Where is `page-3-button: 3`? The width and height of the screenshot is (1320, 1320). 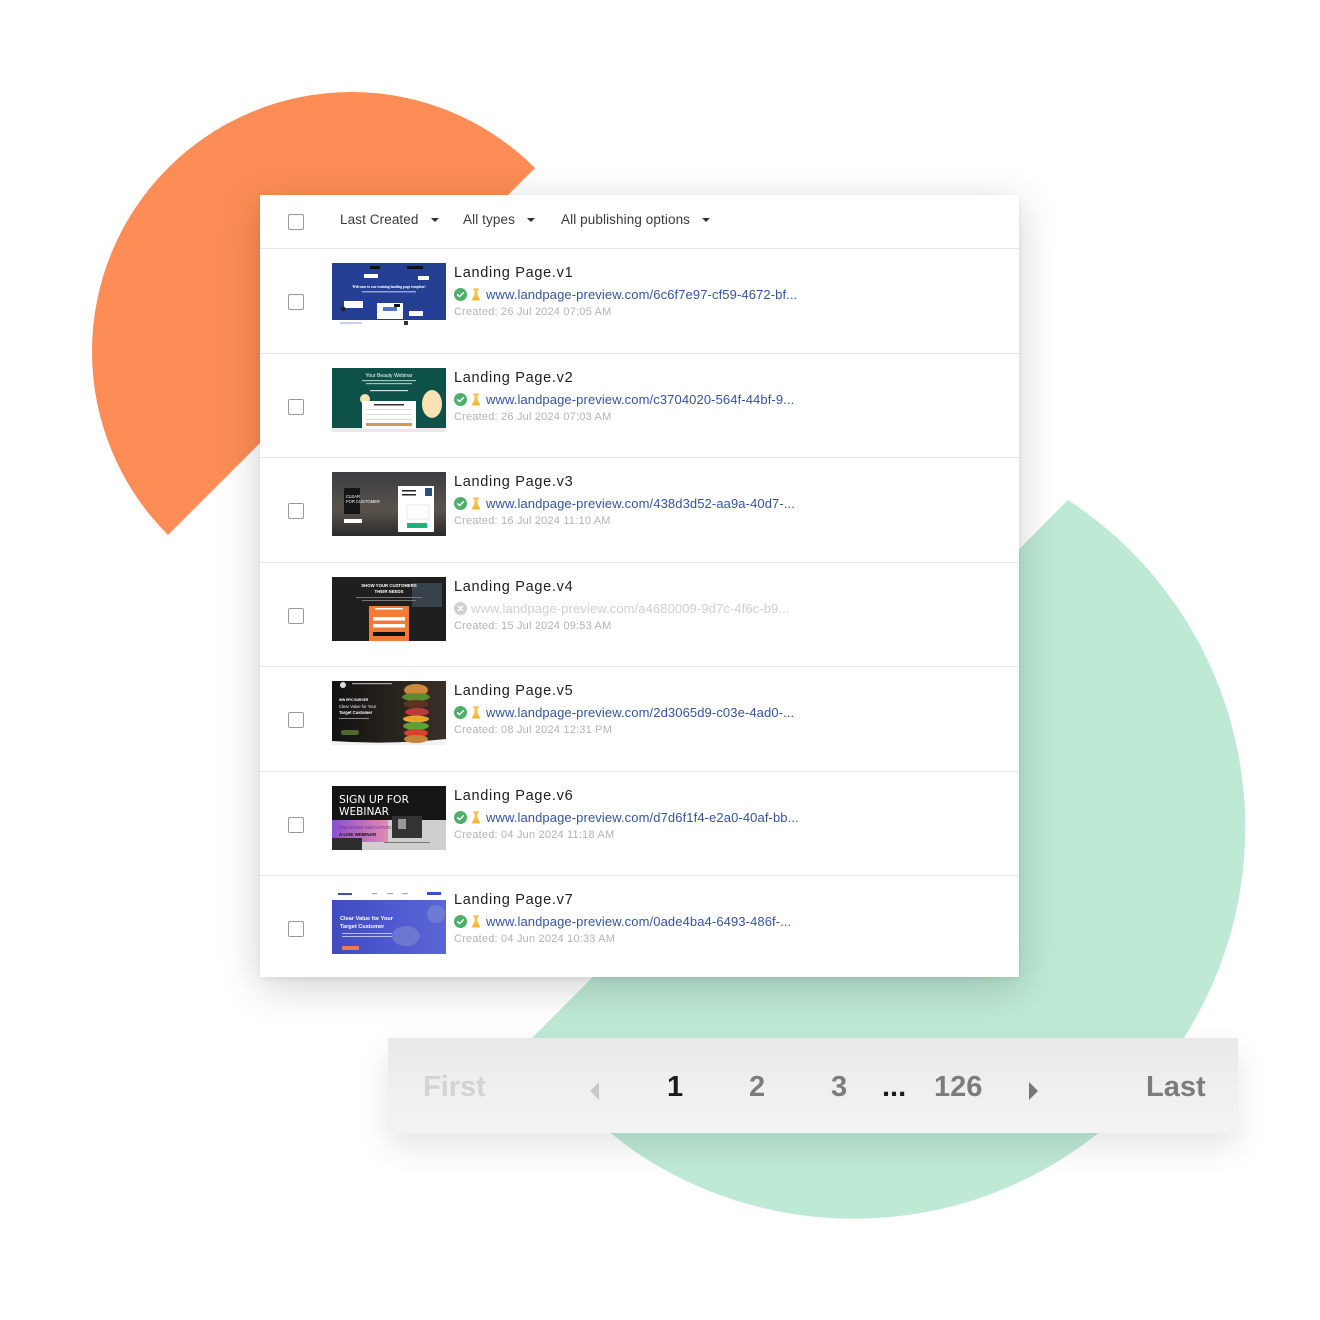
page-3-button: 3 is located at coordinates (839, 1087).